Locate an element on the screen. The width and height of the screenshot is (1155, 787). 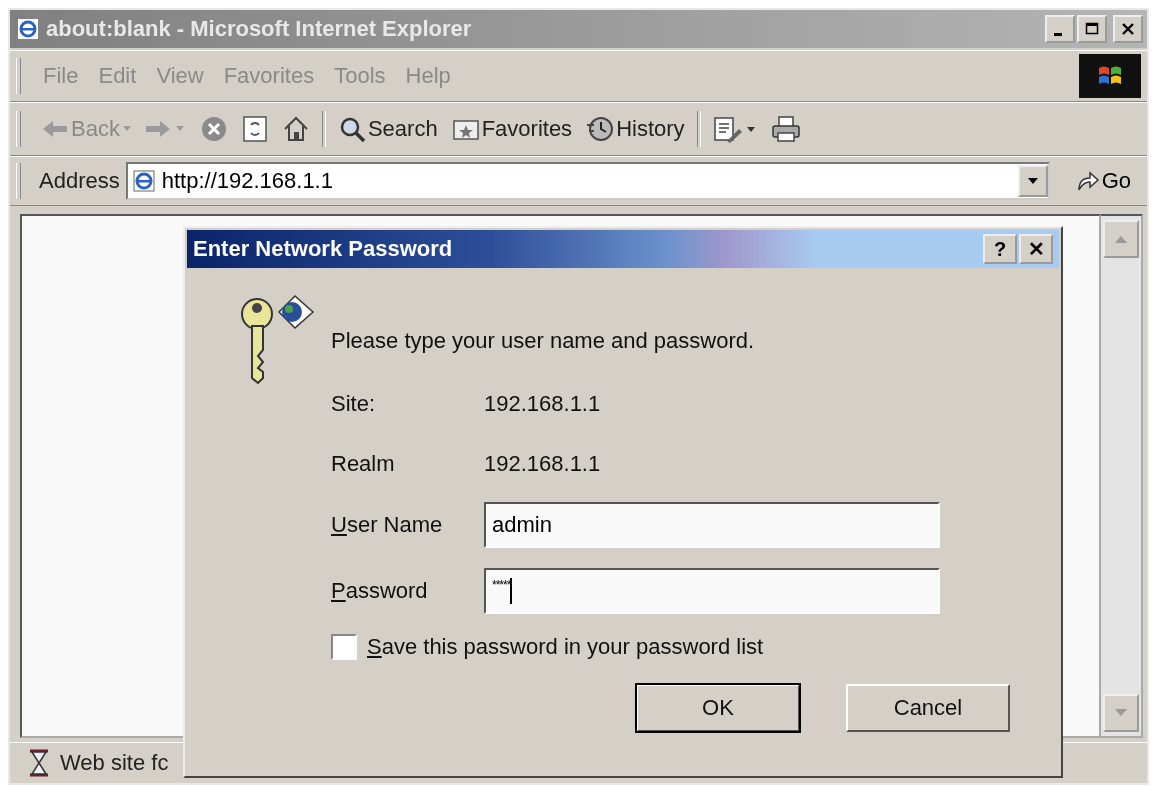
window-title: about:blank - Microsoft Internet Explorer is located at coordinates (259, 29).